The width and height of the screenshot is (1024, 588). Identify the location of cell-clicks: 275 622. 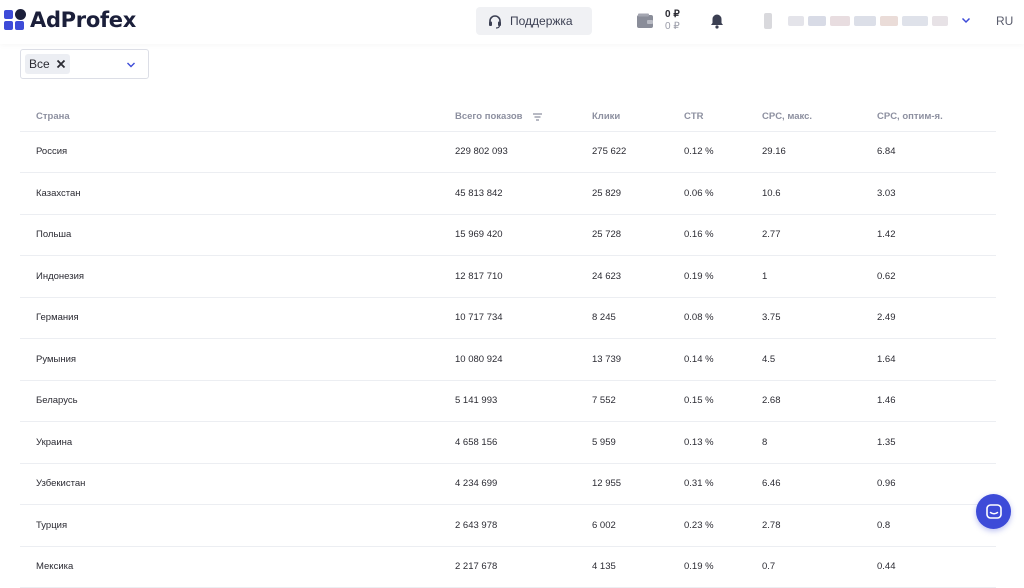
(638, 152).